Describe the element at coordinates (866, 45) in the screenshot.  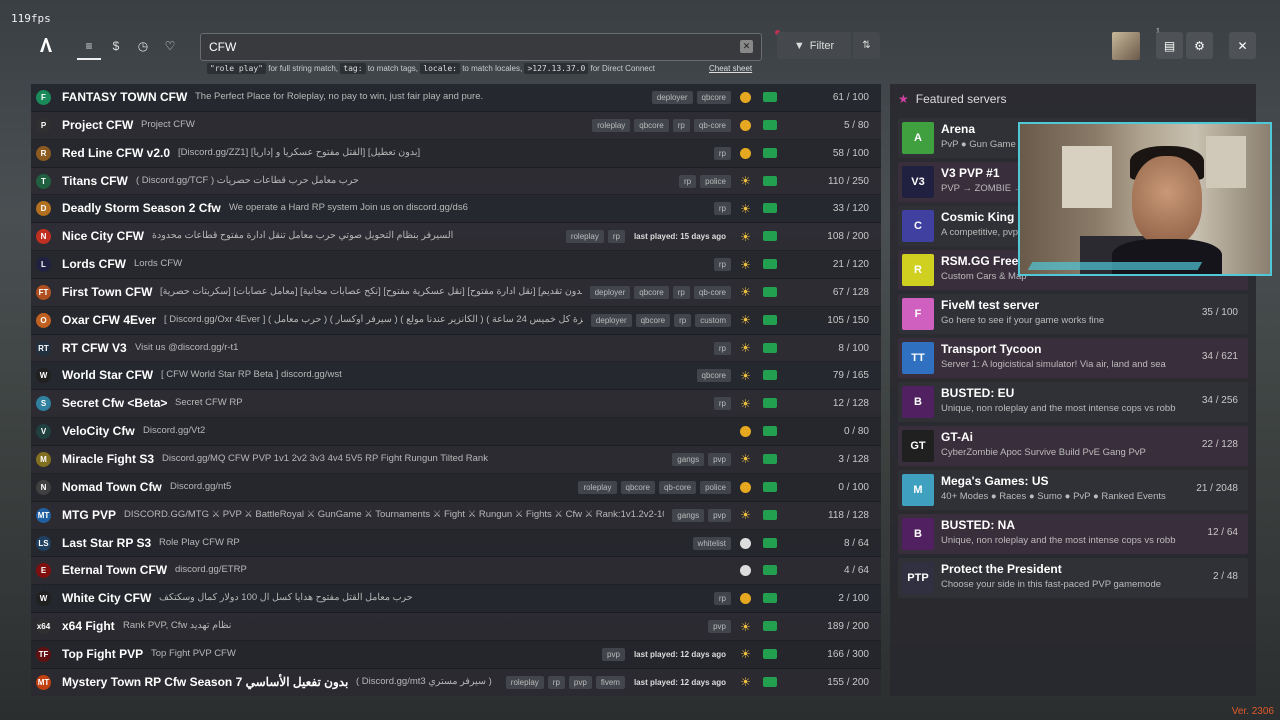
I see `sort-button: ⇅` at that location.